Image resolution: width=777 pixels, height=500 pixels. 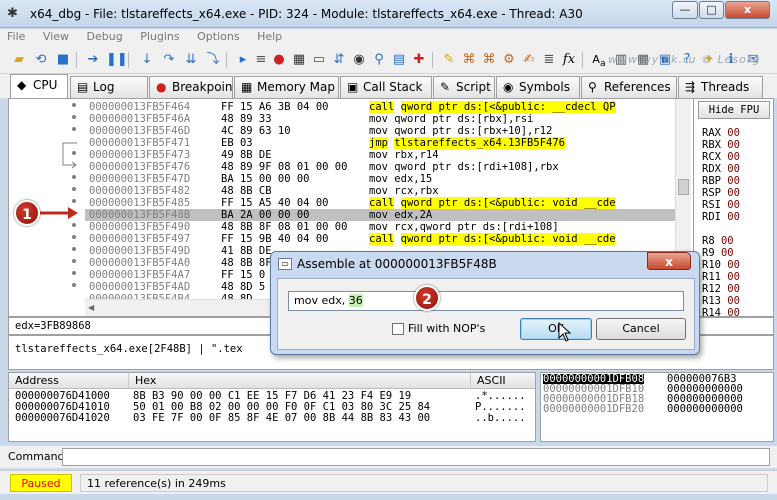 What do you see at coordinates (427, 298) in the screenshot?
I see `callout-2: 2` at bounding box center [427, 298].